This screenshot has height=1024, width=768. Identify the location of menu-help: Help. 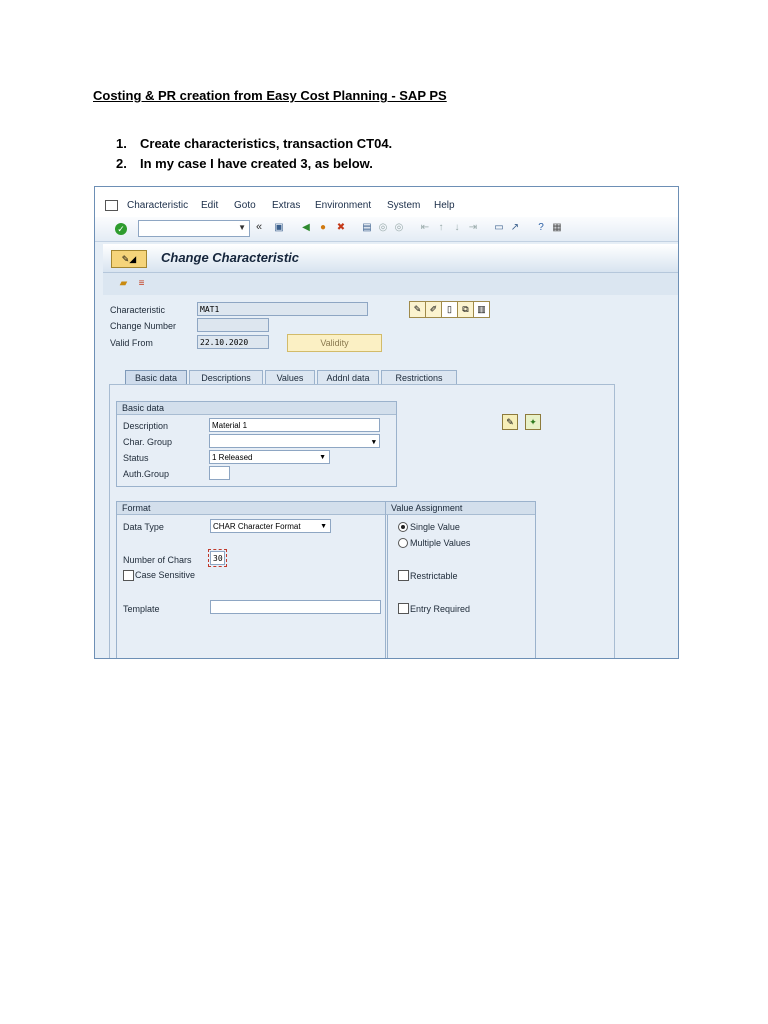
(444, 205).